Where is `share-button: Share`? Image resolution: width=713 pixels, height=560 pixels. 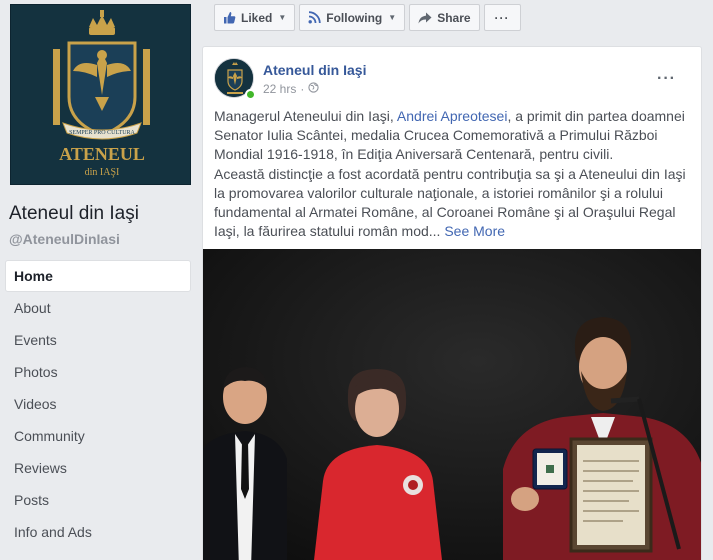 share-button: Share is located at coordinates (444, 17).